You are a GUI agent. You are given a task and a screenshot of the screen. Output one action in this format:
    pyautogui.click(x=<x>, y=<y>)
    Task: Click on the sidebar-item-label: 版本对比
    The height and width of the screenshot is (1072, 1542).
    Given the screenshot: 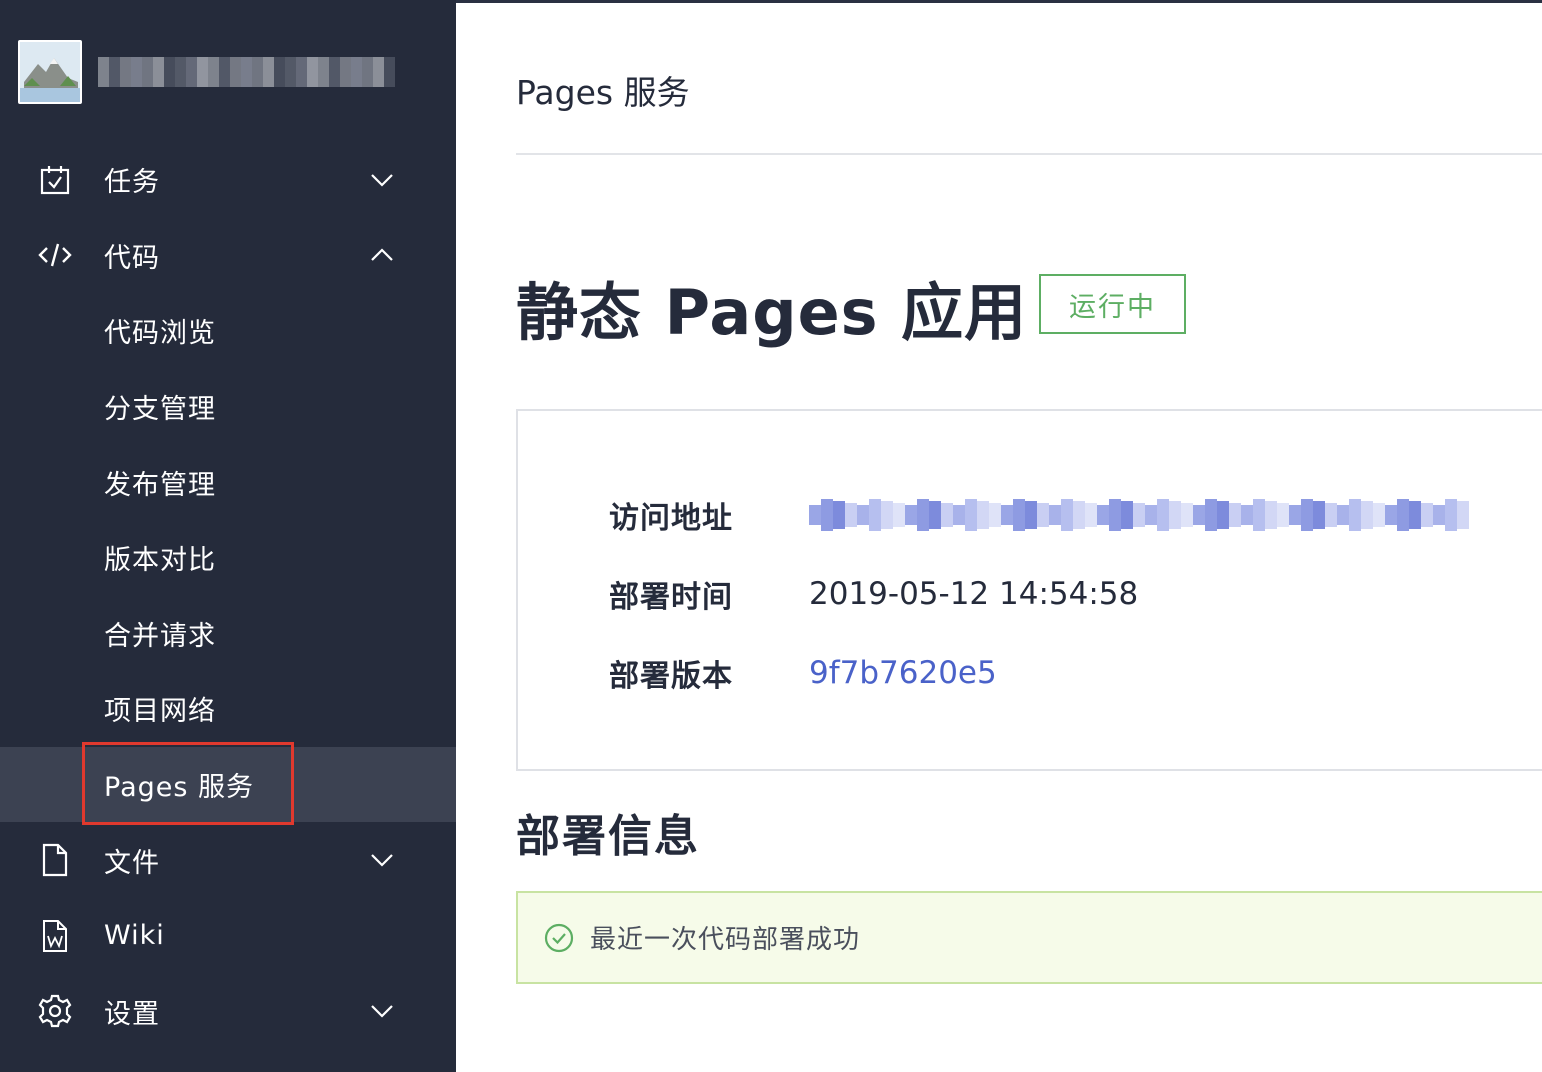 What is the action you would take?
    pyautogui.click(x=160, y=561)
    